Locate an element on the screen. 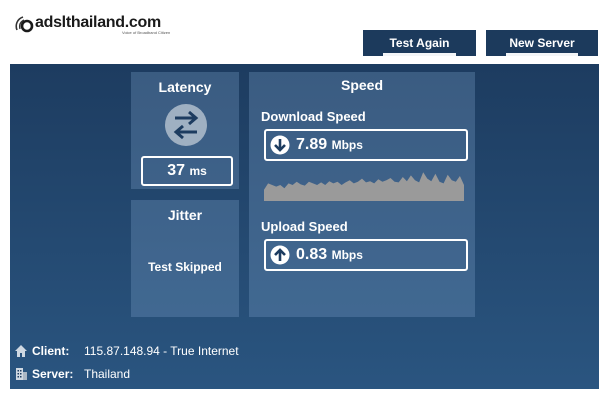 The image size is (613, 404). upload-speed-unit: Mbps is located at coordinates (347, 255).